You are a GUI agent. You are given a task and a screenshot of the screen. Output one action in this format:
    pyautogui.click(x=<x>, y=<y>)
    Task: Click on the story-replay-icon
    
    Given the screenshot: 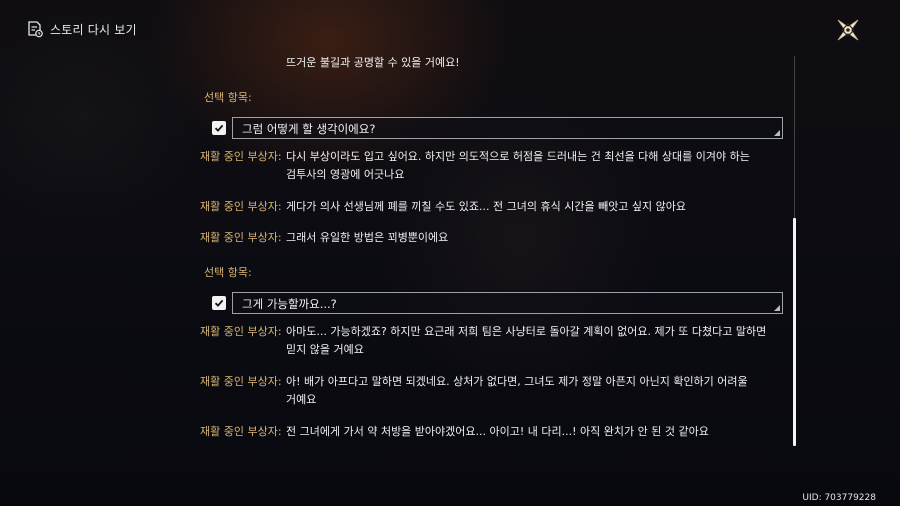 What is the action you would take?
    pyautogui.click(x=35, y=29)
    